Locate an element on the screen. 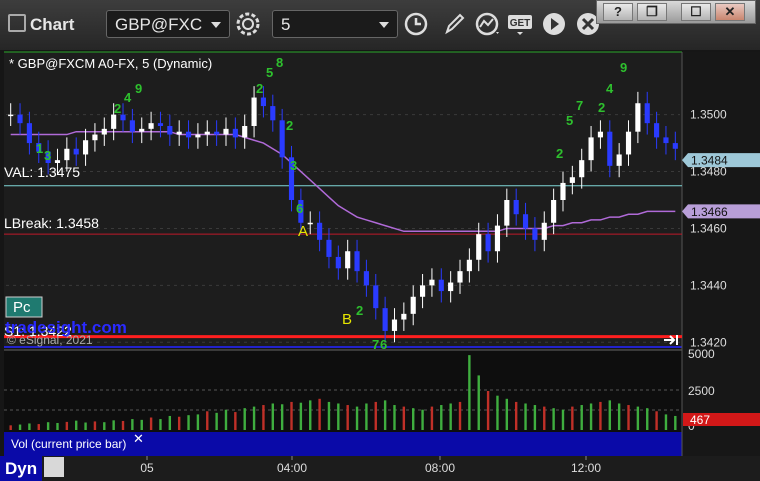  gear-icon is located at coordinates (248, 24).